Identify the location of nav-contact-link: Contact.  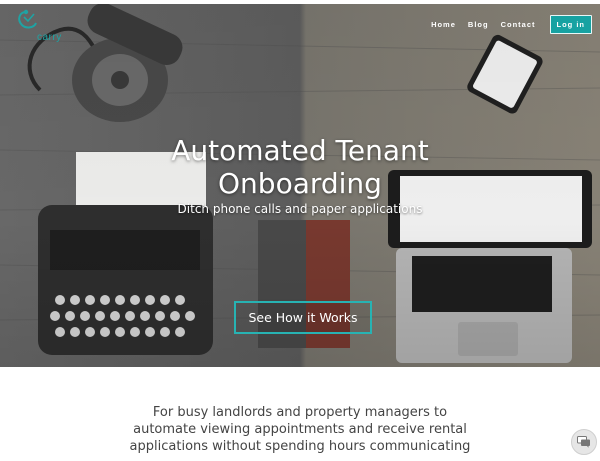
(518, 24).